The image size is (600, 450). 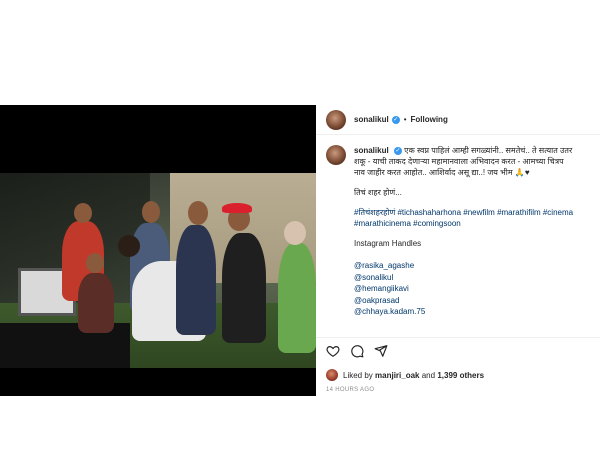 What do you see at coordinates (477, 223) in the screenshot?
I see `hashtags-line: #marathicinema #comingsoon` at bounding box center [477, 223].